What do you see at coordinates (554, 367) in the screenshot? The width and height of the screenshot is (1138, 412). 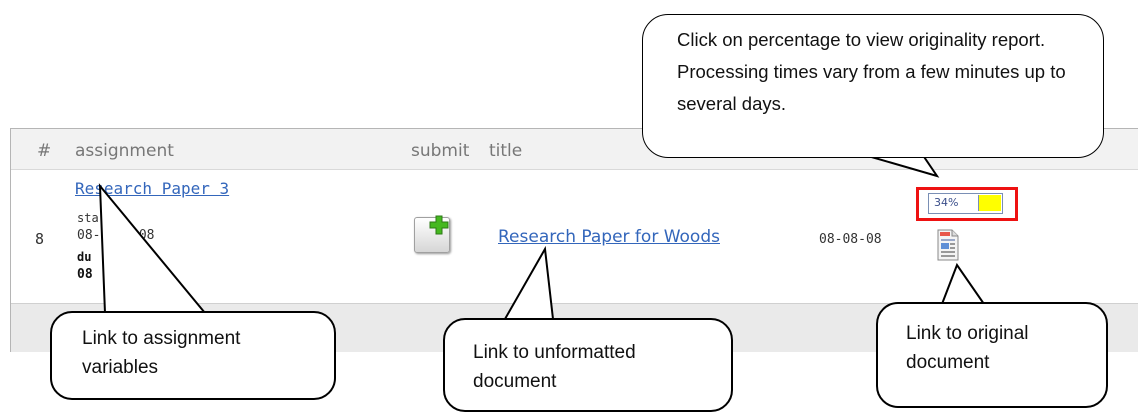 I see `callout-unformatted-text: Link to unformatted document` at bounding box center [554, 367].